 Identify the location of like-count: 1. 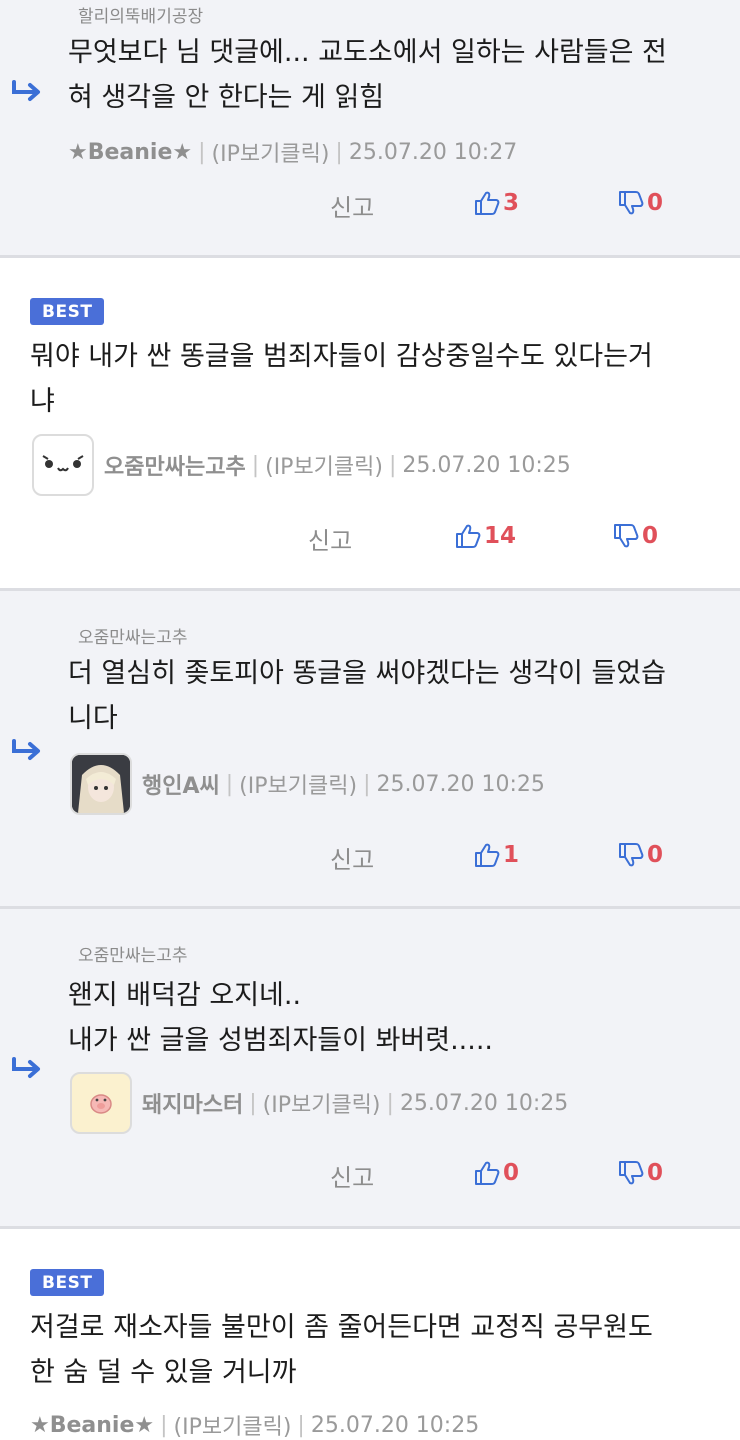
(511, 855).